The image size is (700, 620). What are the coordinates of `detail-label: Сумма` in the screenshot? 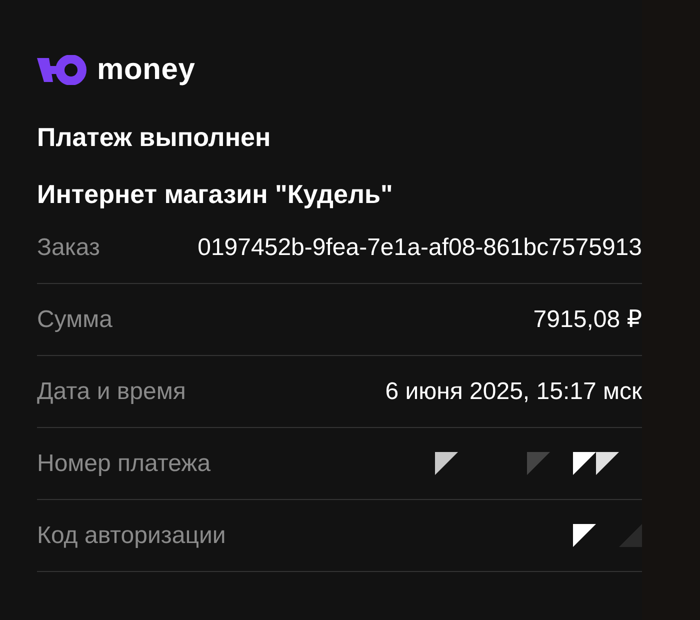 It's located at (74, 320).